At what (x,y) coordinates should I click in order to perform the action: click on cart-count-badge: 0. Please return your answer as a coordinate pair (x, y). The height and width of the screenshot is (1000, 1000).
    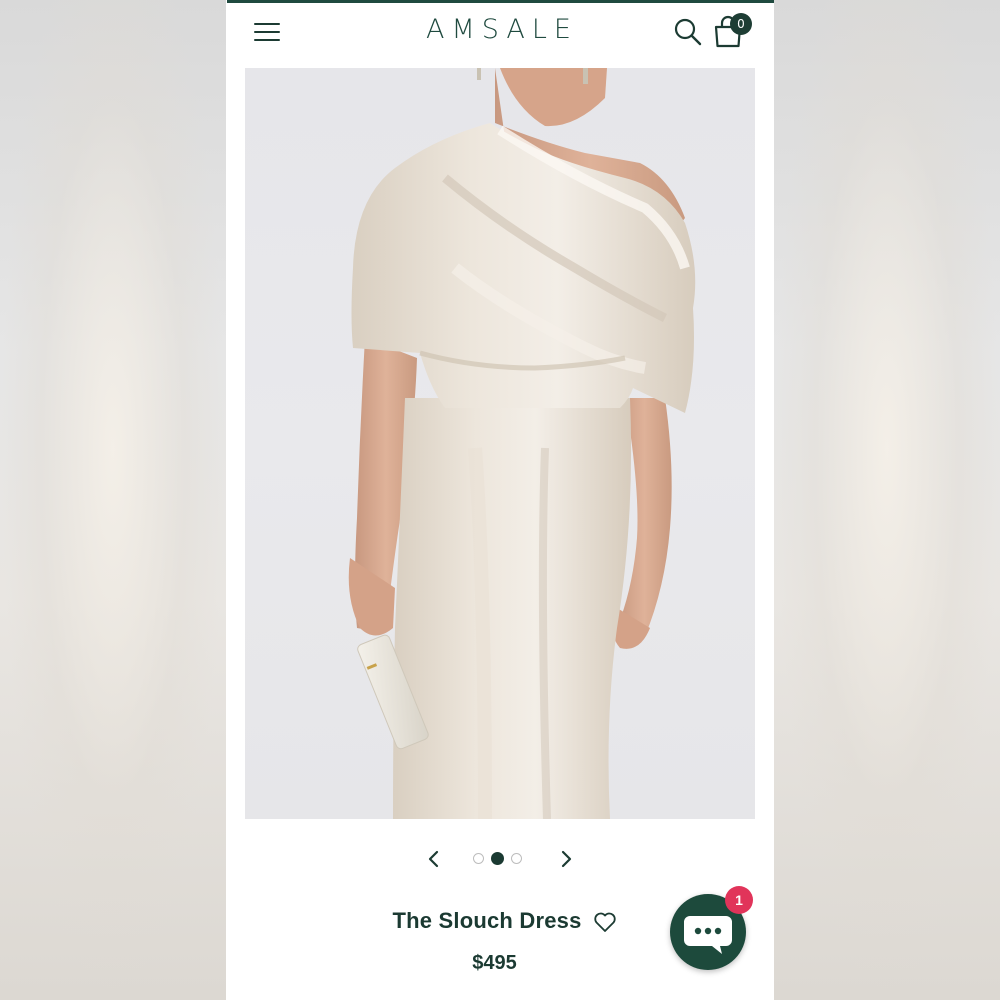
    Looking at the image, I should click on (741, 24).